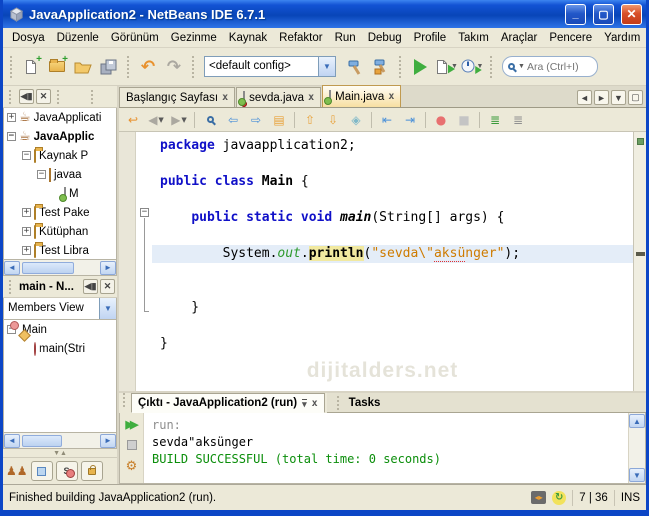 The width and height of the screenshot is (649, 516). I want to click on current-code-line: System.out.println("sevda\"aksünger");, so click(392, 254).